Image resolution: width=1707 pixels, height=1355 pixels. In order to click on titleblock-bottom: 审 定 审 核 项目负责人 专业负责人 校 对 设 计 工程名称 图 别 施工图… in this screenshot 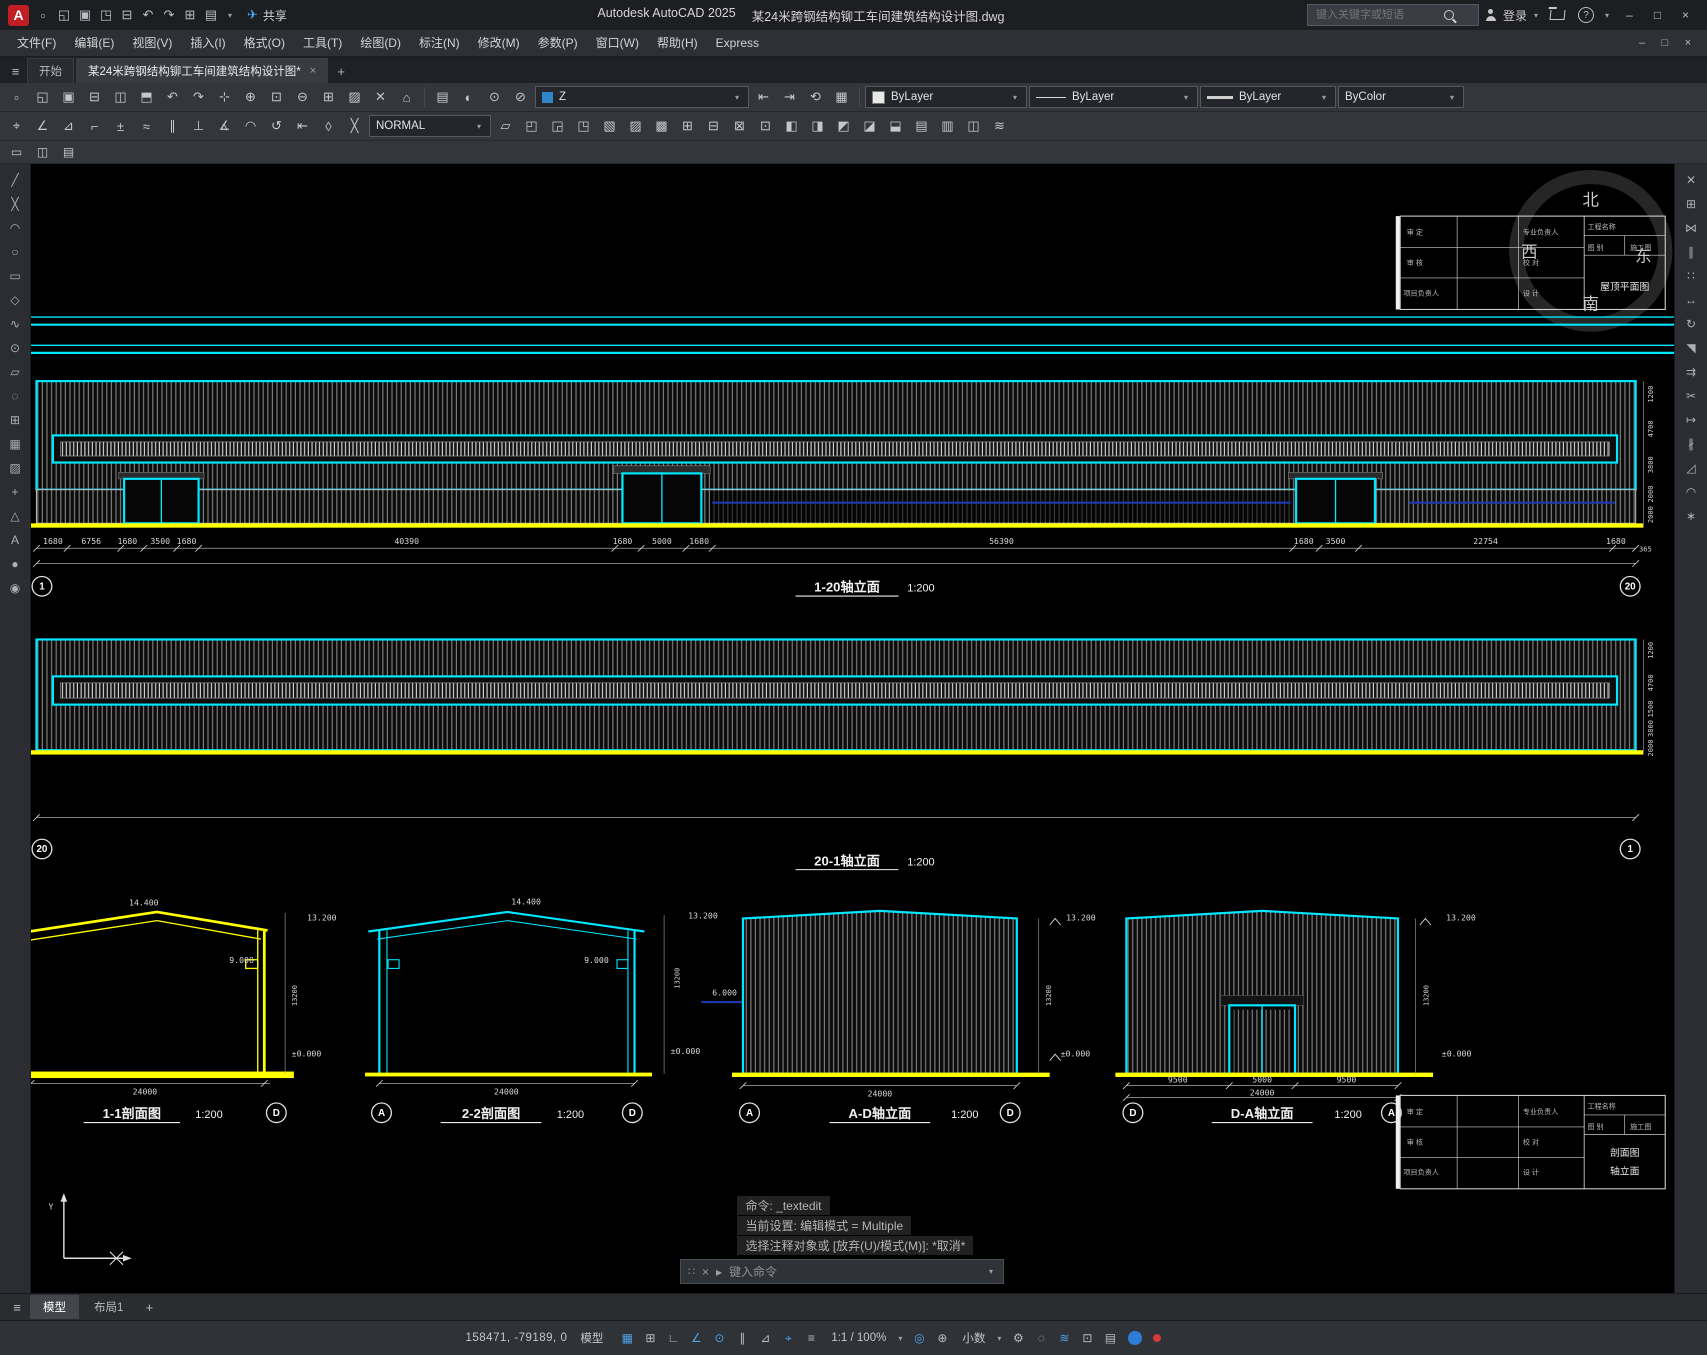, I will do `click(1530, 1142)`.